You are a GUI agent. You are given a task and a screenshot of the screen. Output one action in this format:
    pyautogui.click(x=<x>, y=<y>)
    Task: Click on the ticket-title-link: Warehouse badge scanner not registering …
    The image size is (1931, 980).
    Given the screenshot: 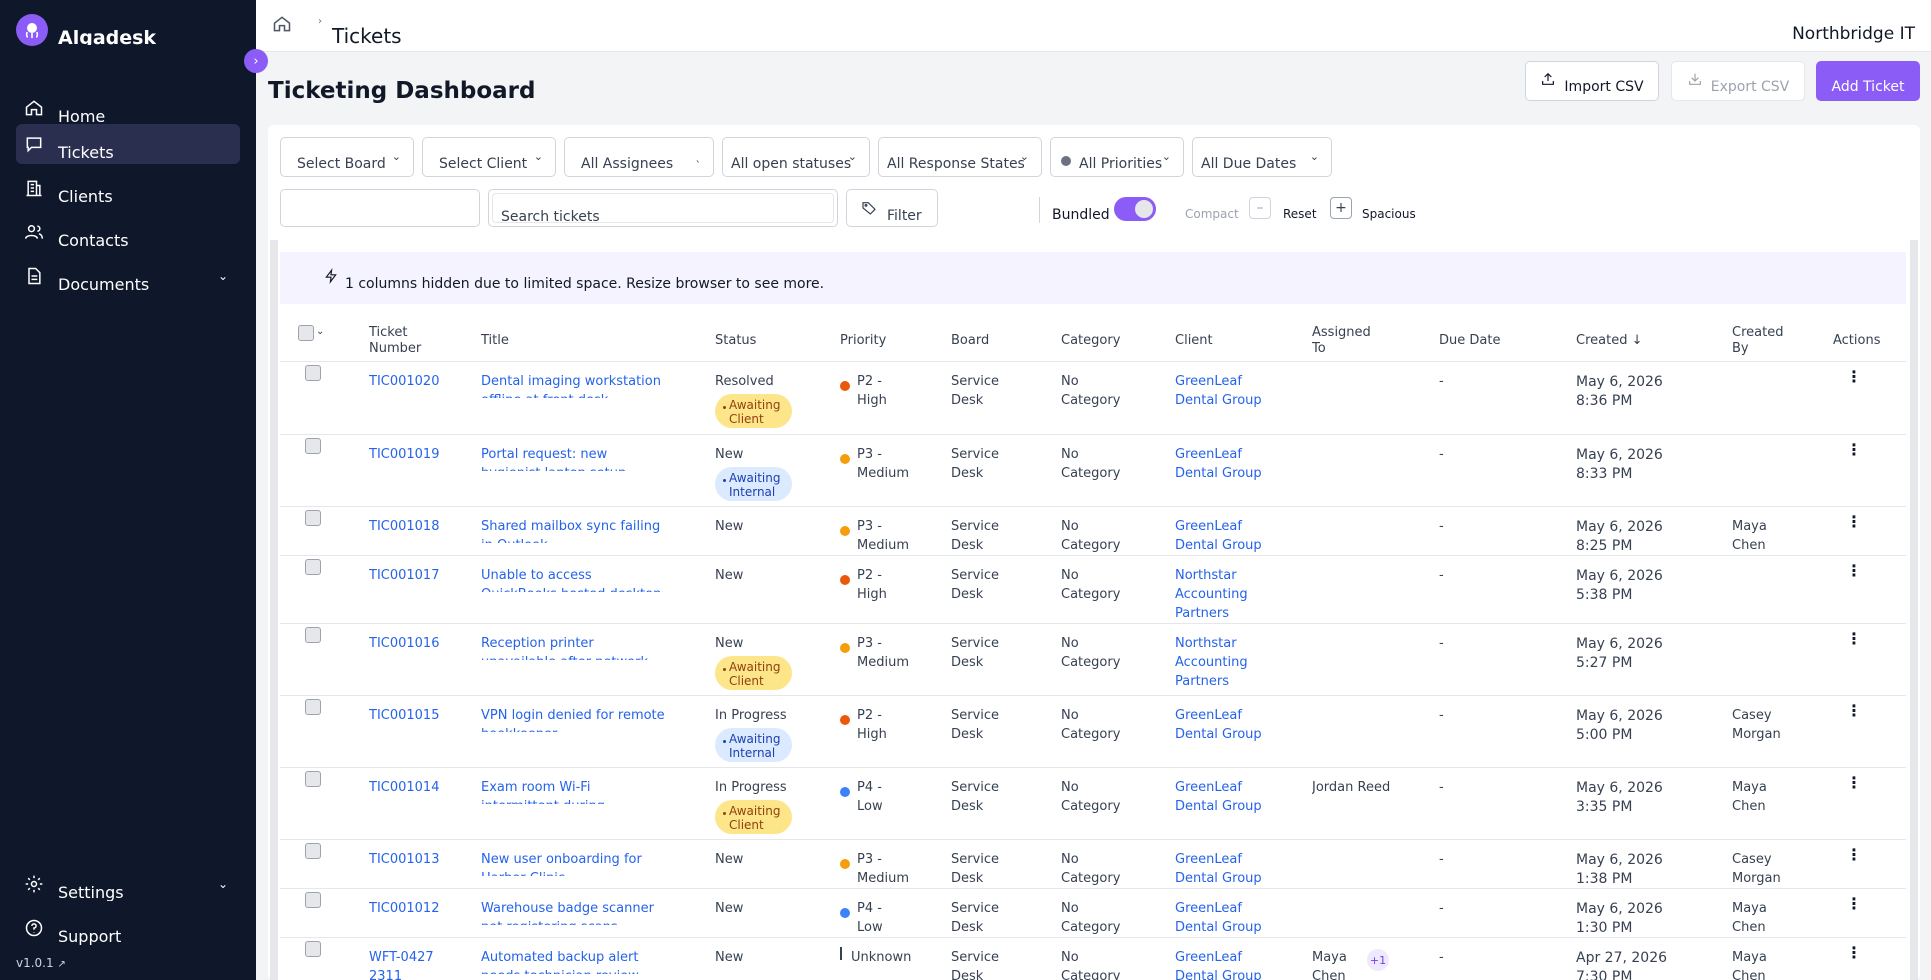 What is the action you would take?
    pyautogui.click(x=573, y=912)
    